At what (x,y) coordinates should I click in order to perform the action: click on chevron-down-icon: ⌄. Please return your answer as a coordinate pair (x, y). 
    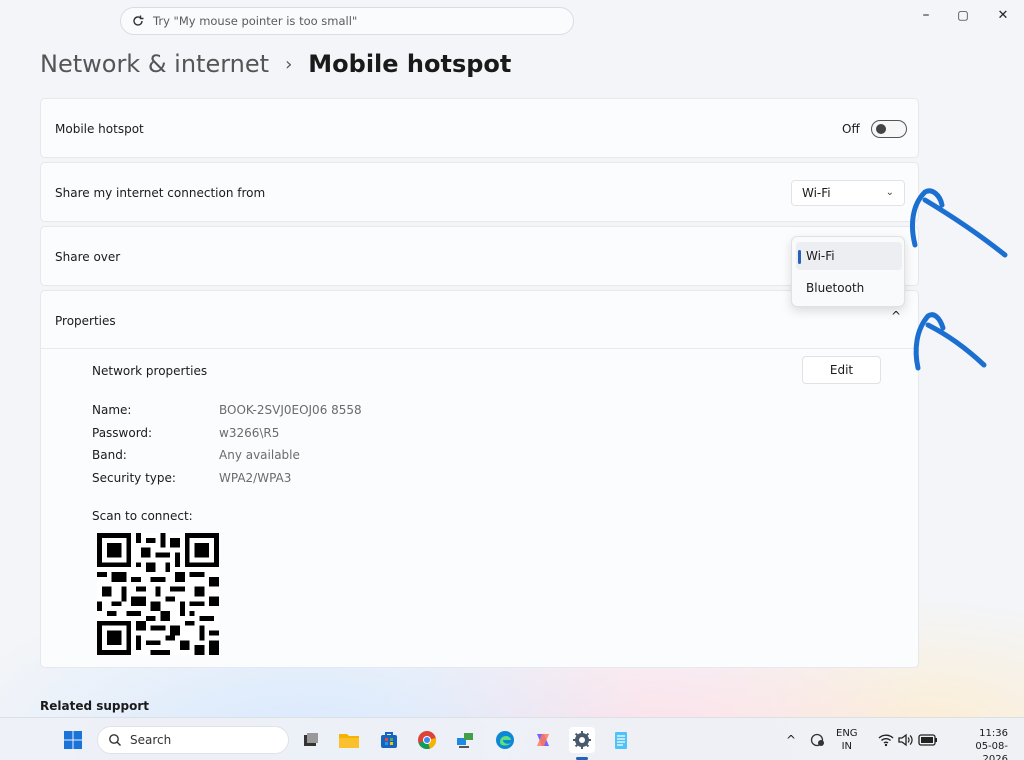
    Looking at the image, I should click on (889, 192).